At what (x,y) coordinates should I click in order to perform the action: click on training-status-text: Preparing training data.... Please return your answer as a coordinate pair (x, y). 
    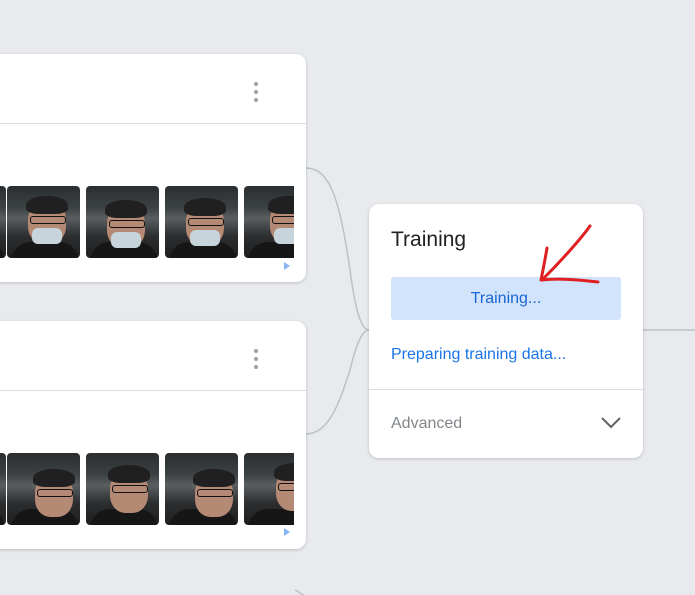
    Looking at the image, I should click on (479, 354).